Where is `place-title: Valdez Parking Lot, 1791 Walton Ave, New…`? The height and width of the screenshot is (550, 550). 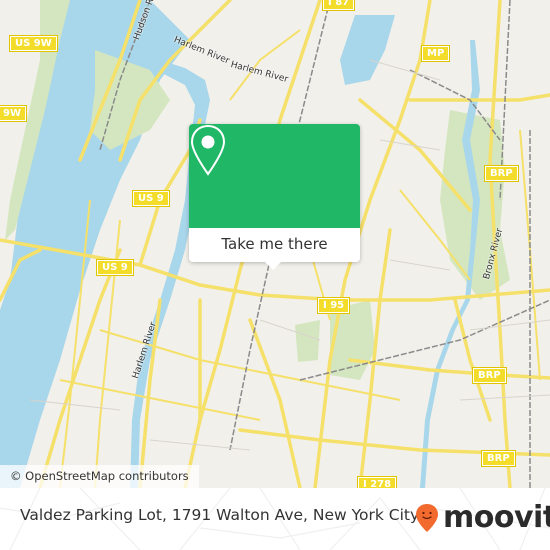 place-title: Valdez Parking Lot, 1791 Walton Ave, New… is located at coordinates (220, 515).